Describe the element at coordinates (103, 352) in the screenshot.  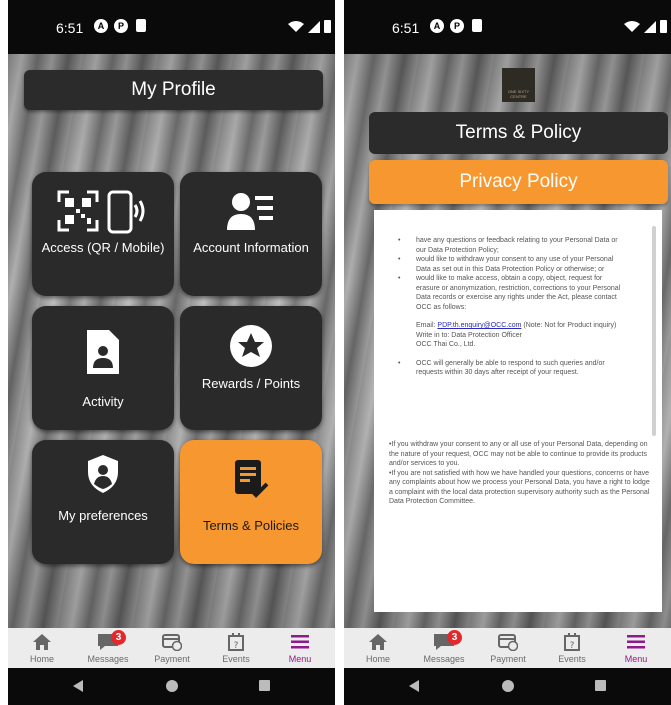
I see `activity-document-icon` at that location.